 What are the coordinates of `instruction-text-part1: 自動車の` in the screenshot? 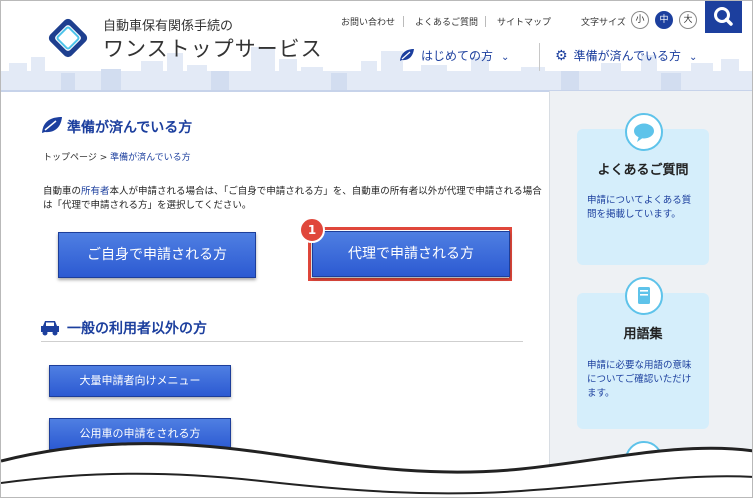 It's located at (62, 191).